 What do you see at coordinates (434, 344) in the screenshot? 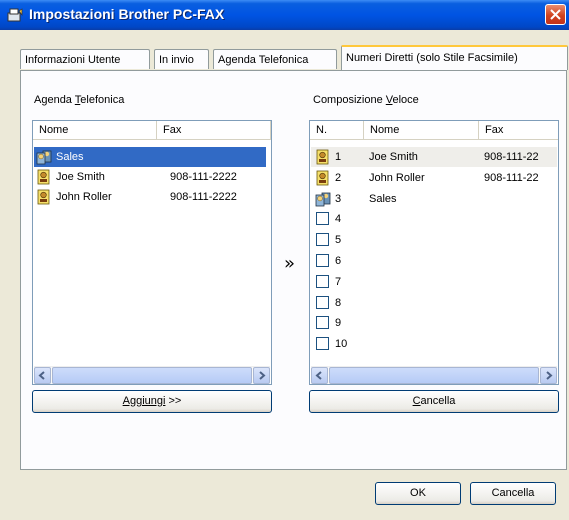
I see `list-item: 10` at bounding box center [434, 344].